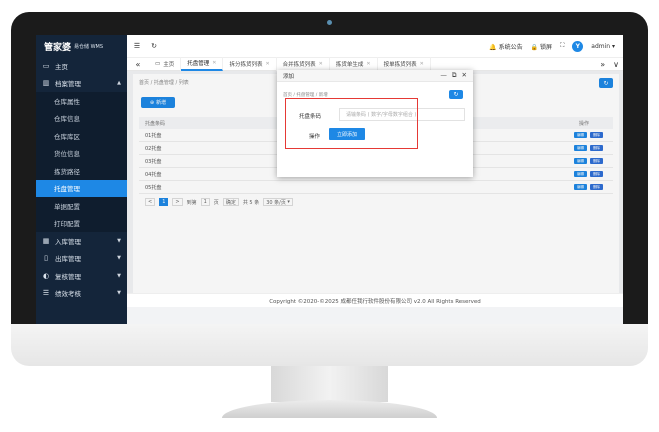 This screenshot has height=432, width=659. What do you see at coordinates (68, 259) in the screenshot?
I see `sidebar-item-label: 出库管理` at bounding box center [68, 259].